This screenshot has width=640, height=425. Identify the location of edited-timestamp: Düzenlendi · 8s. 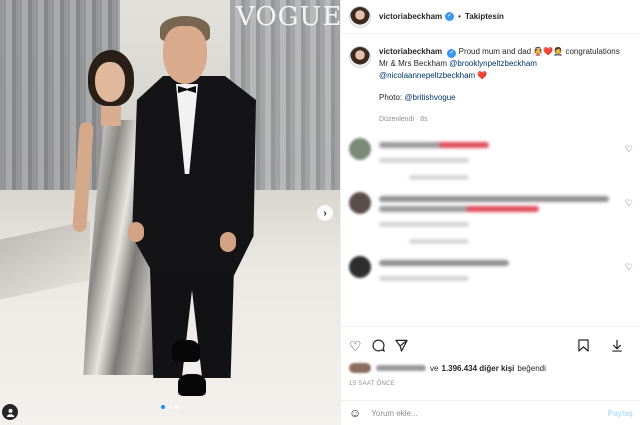
(403, 119).